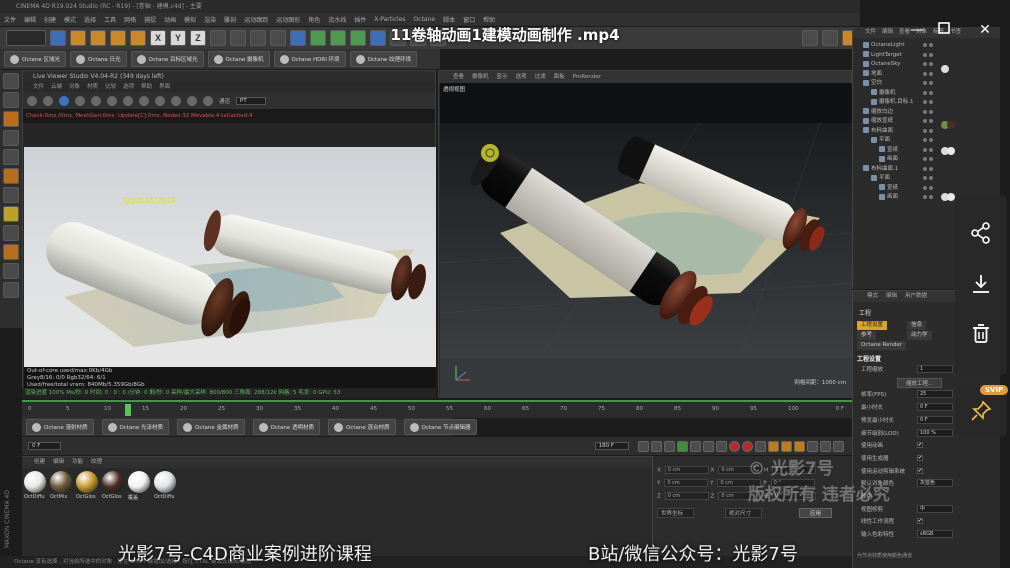  Describe the element at coordinates (981, 233) in the screenshot. I see `share-icon` at that location.